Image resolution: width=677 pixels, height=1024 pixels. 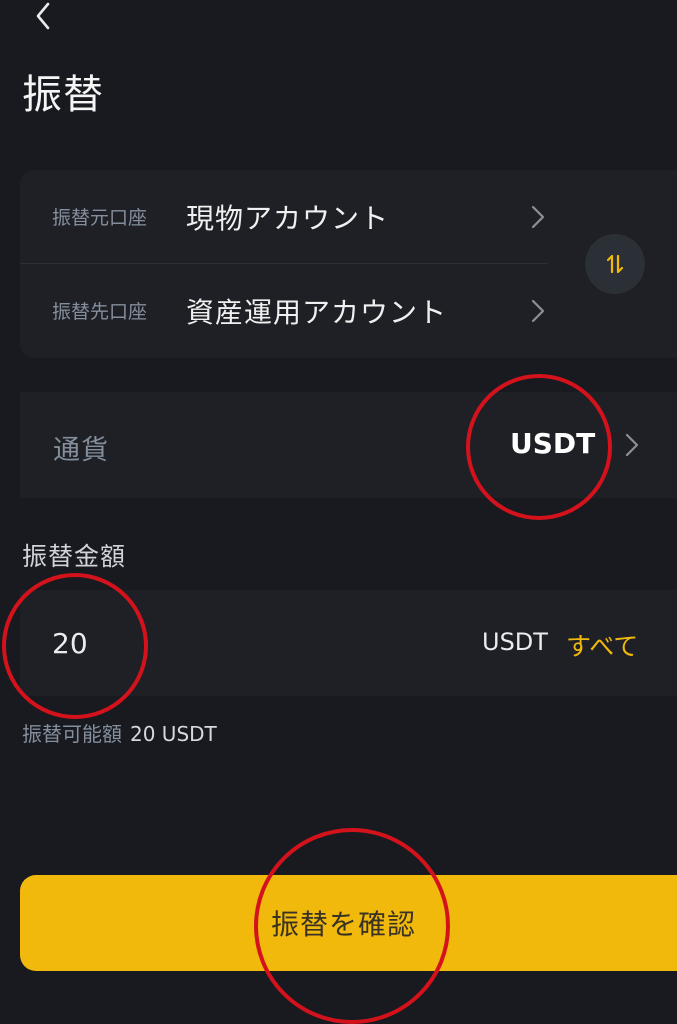 What do you see at coordinates (343, 924) in the screenshot?
I see `confirm-label: 振替を確認` at bounding box center [343, 924].